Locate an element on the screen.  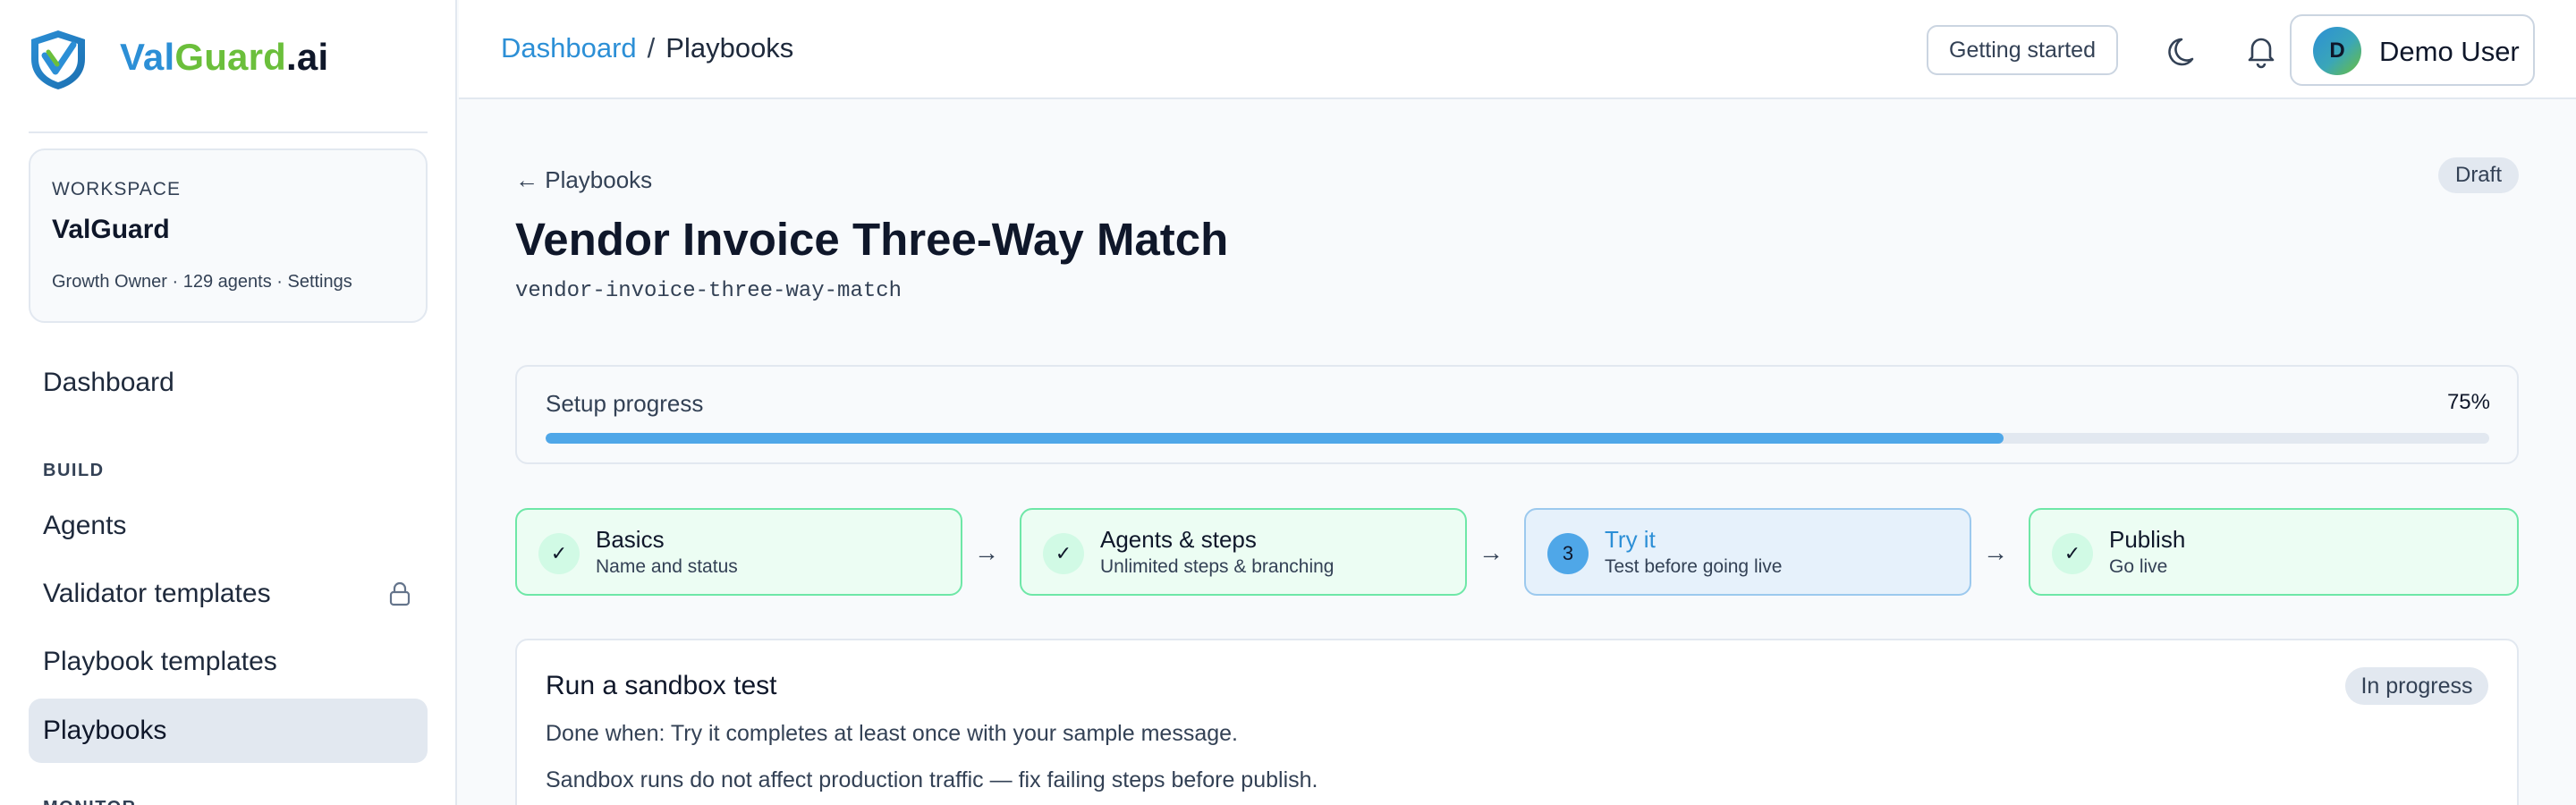
sidebar-item-label: Playbooks is located at coordinates (105, 730).